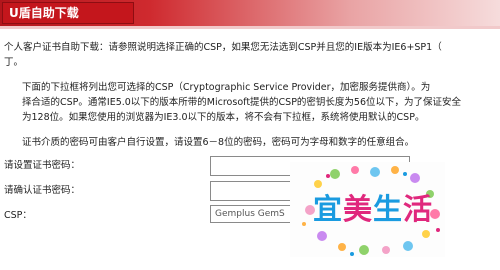 Image resolution: width=500 pixels, height=270 pixels. Describe the element at coordinates (357, 209) in the screenshot. I see `watermark-char: 美` at that location.